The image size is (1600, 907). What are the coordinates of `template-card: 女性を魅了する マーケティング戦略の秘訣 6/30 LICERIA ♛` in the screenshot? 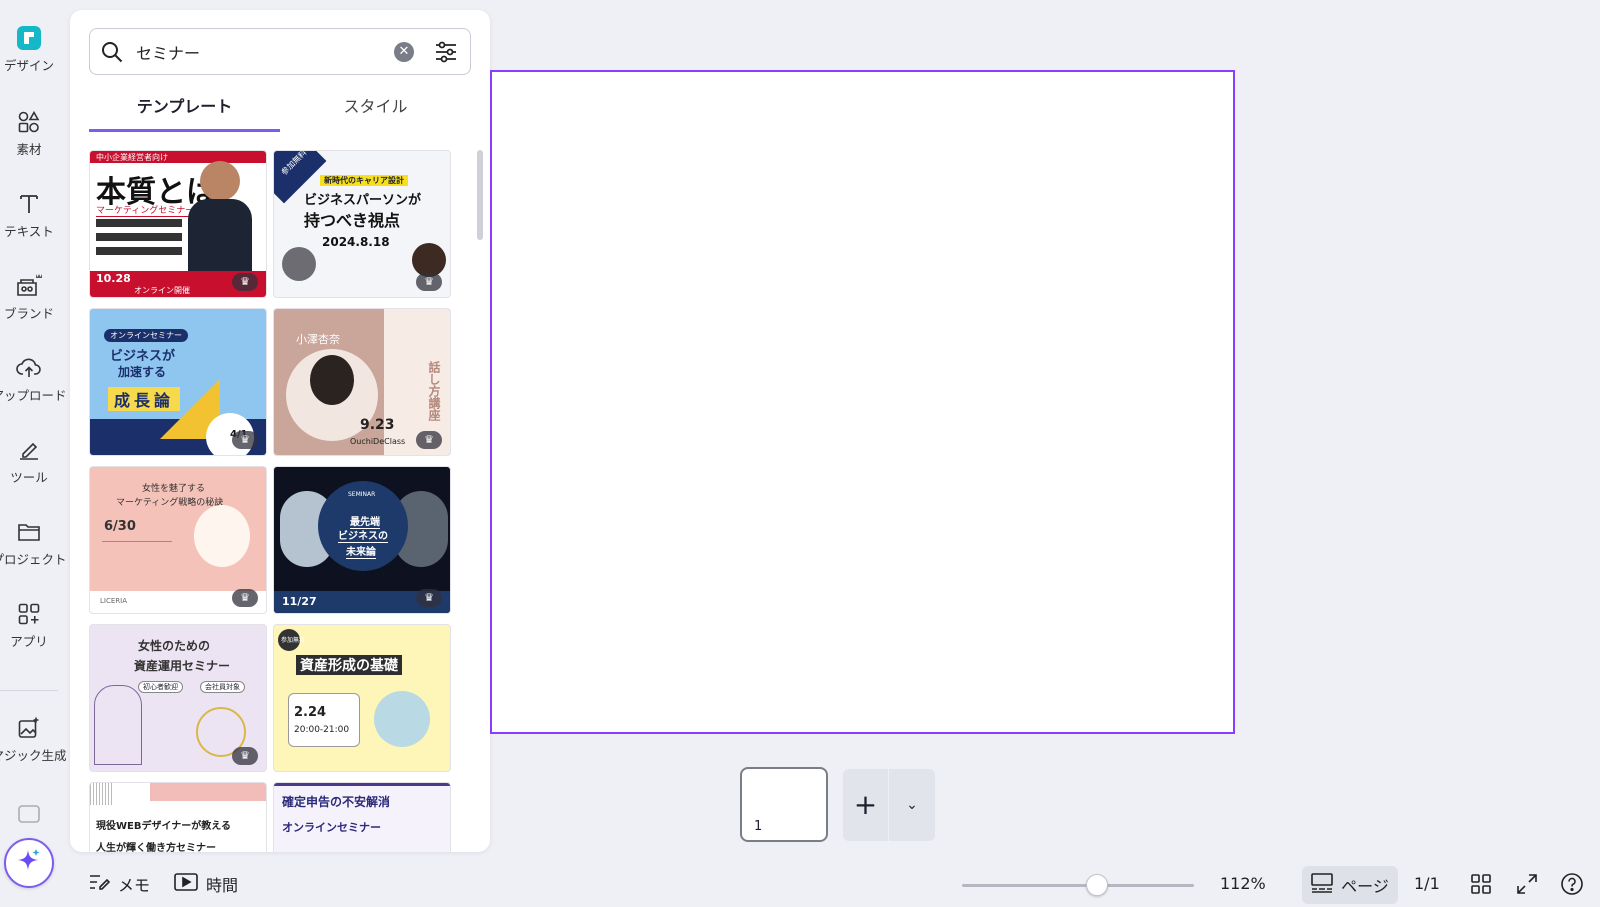 It's located at (178, 540).